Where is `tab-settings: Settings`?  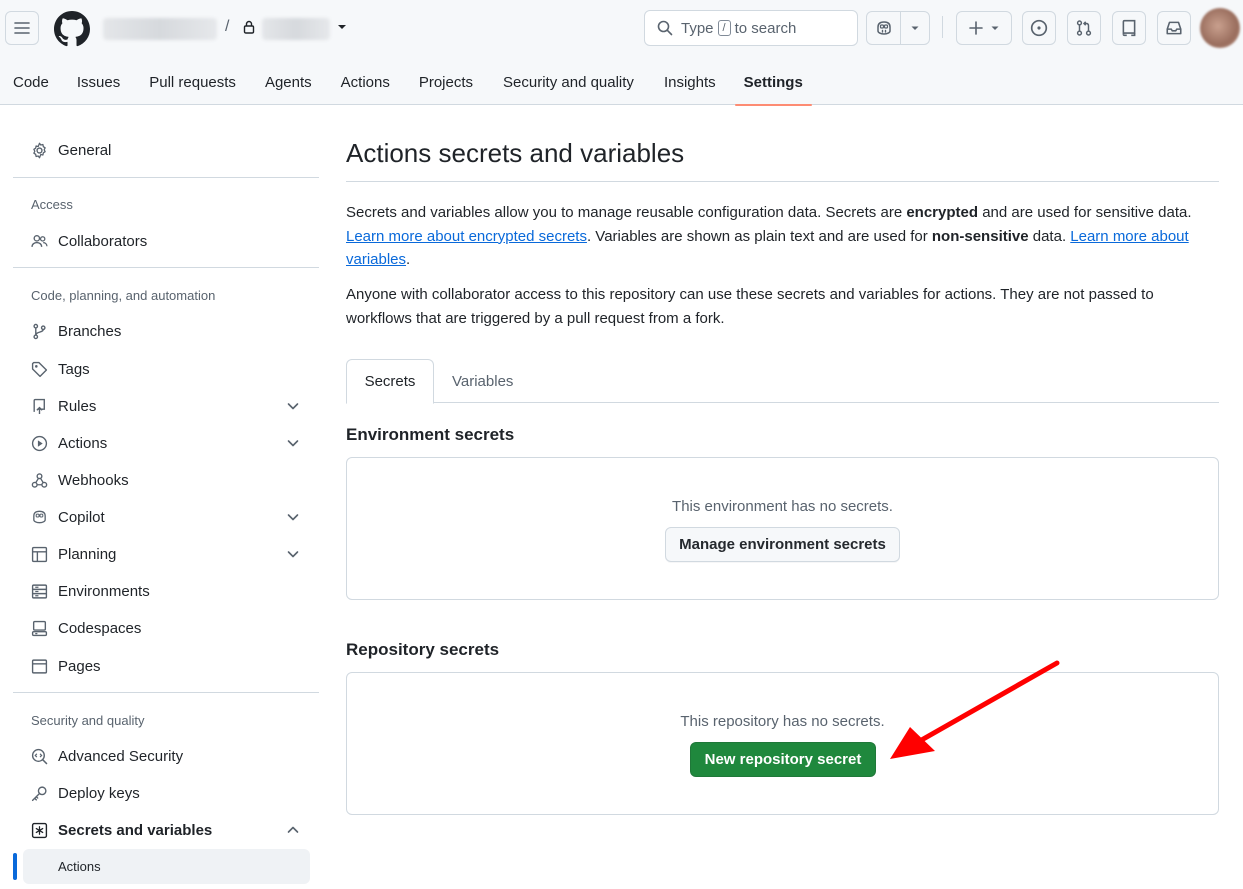 tab-settings: Settings is located at coordinates (773, 83).